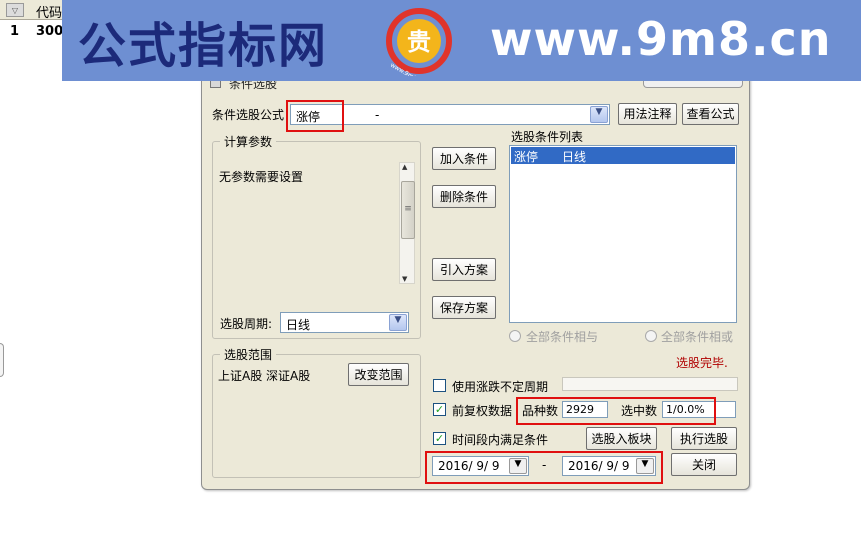 This screenshot has height=556, width=861. I want to click on progress-bar, so click(650, 384).